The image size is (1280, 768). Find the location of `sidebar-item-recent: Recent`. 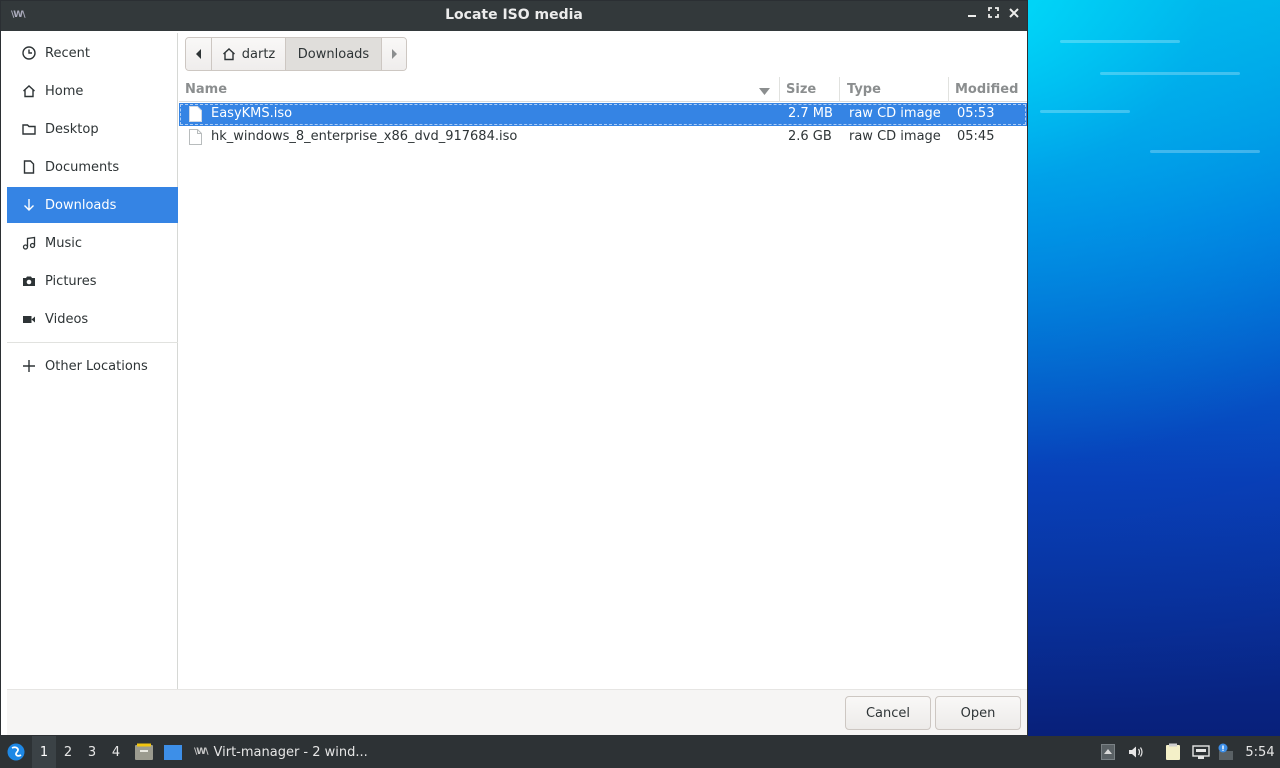

sidebar-item-recent: Recent is located at coordinates (92, 53).